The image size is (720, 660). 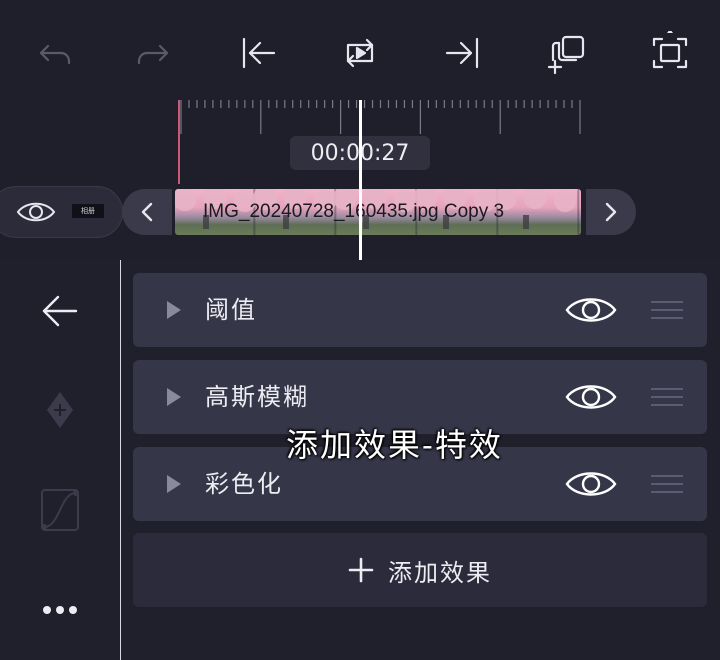 What do you see at coordinates (394, 445) in the screenshot?
I see `overlay-caption: 添加效果-特效` at bounding box center [394, 445].